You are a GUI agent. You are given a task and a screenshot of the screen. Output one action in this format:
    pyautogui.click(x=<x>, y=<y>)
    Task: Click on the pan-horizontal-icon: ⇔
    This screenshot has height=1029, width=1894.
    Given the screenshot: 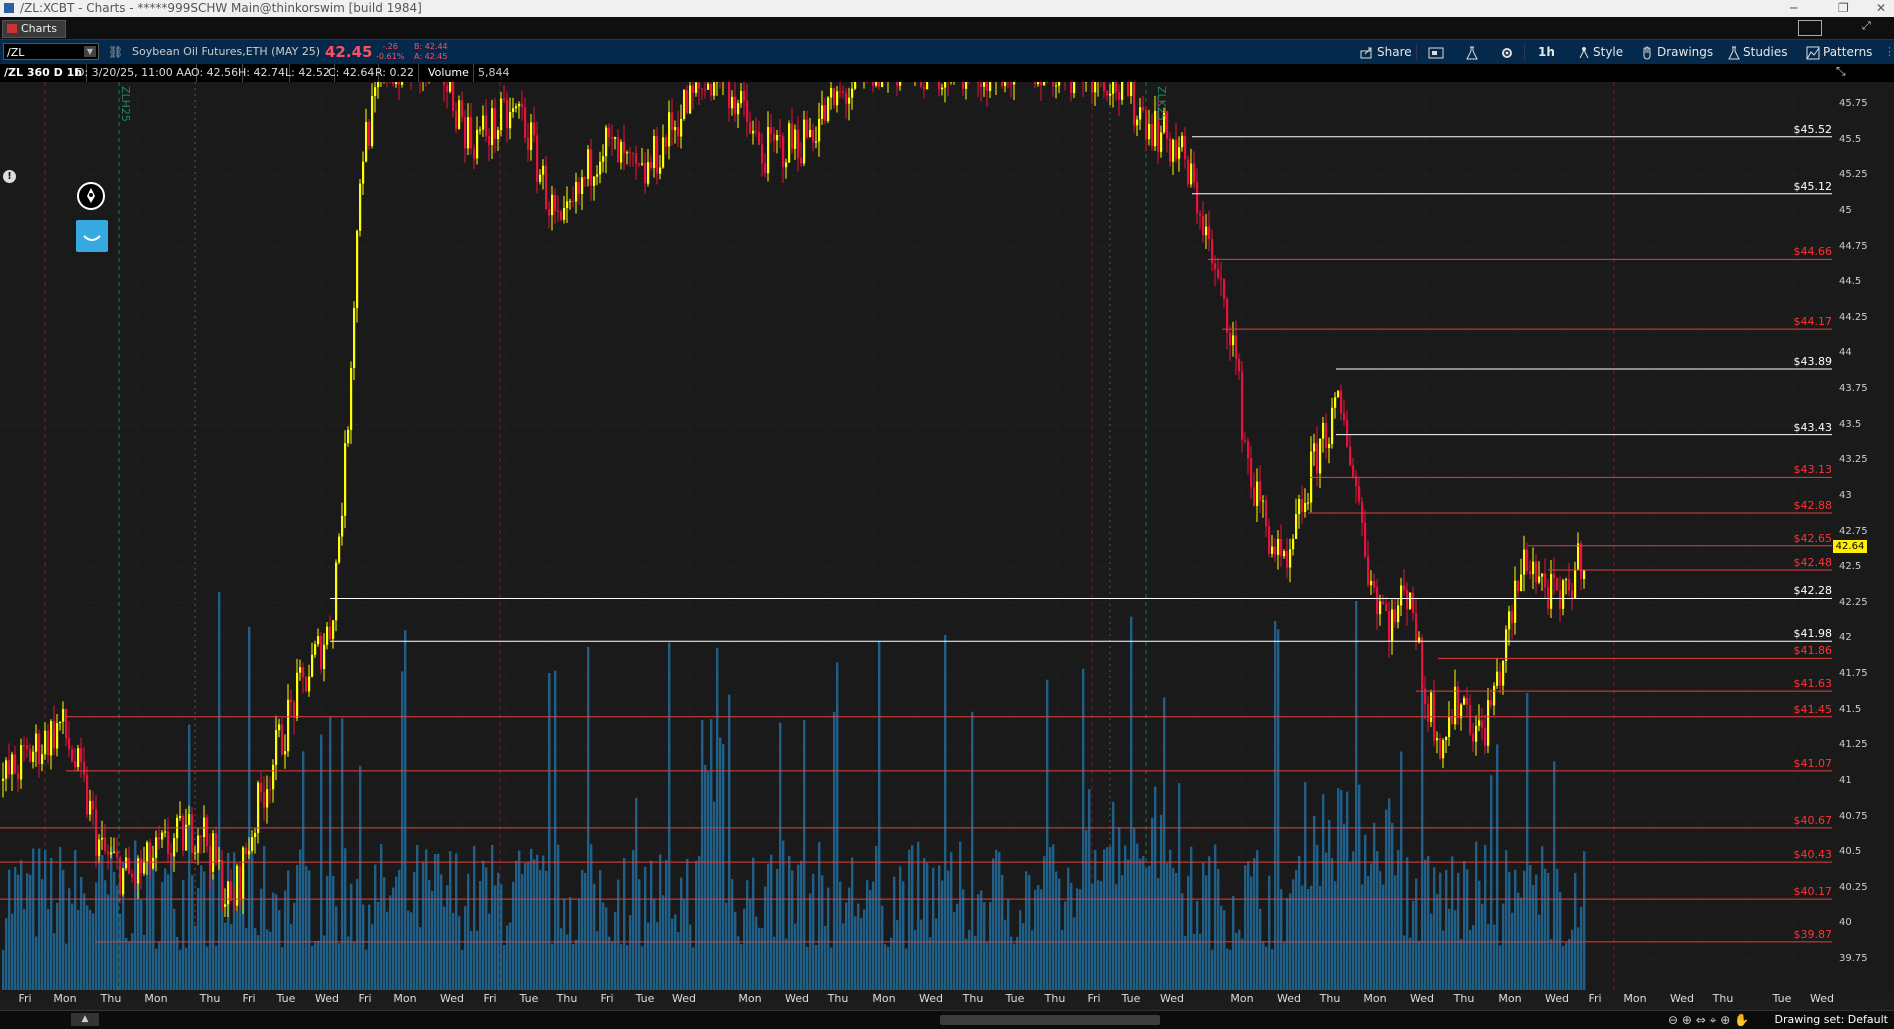 What is the action you would take?
    pyautogui.click(x=1701, y=1020)
    